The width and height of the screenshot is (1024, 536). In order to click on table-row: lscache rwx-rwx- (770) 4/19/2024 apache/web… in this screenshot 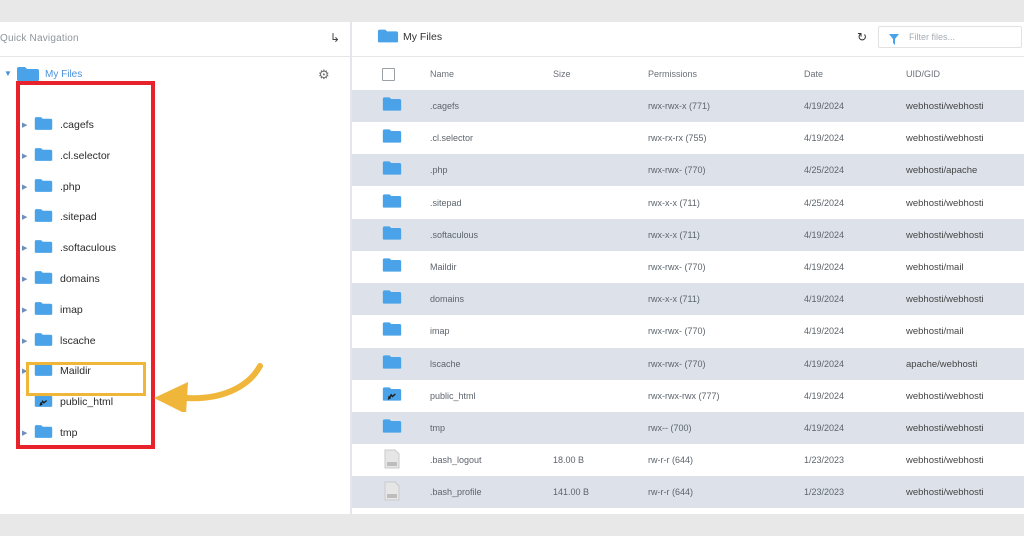, I will do `click(688, 363)`.